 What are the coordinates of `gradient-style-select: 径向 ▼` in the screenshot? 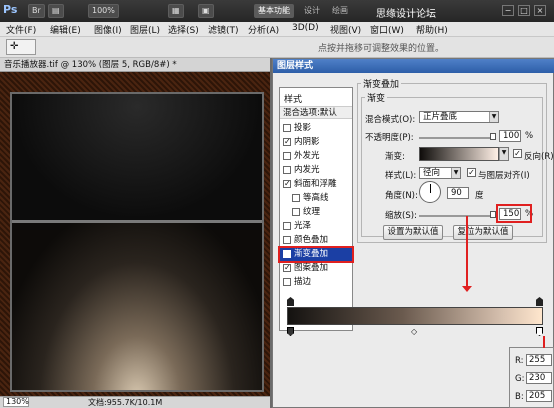 It's located at (440, 173).